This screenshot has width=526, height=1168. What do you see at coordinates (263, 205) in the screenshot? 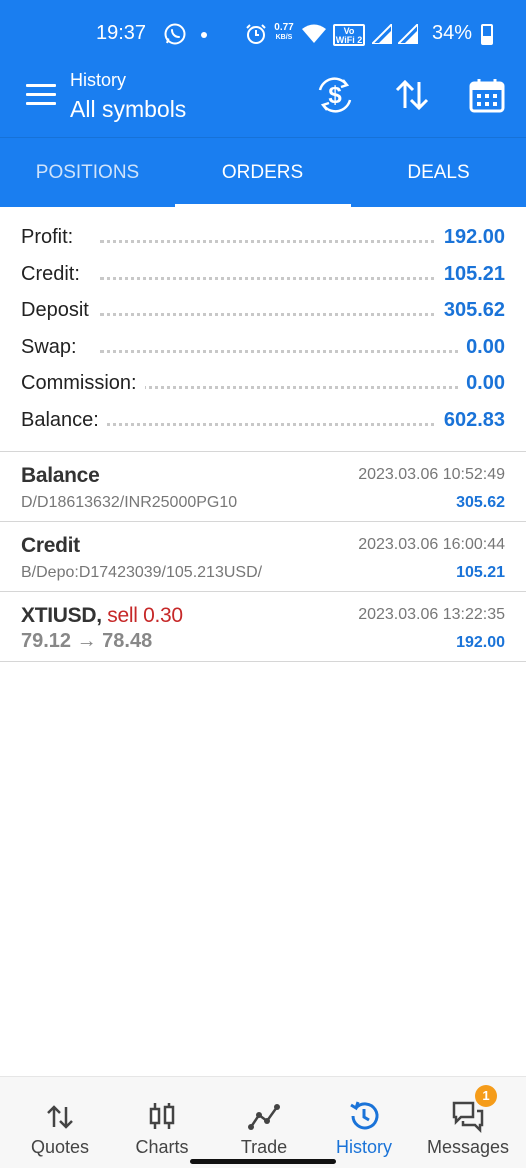
I see `tab-indicator` at bounding box center [263, 205].